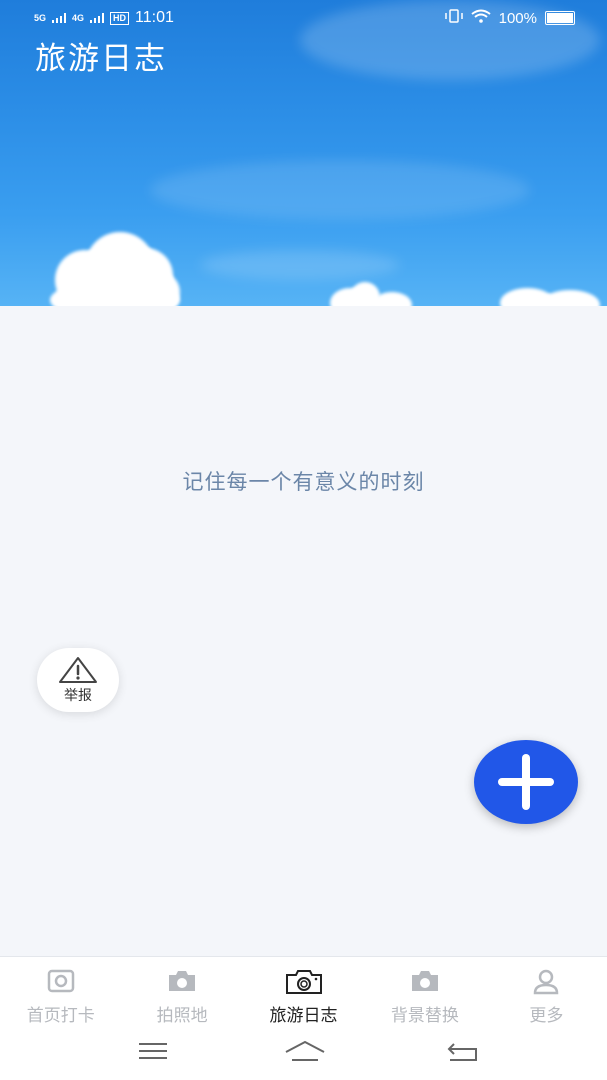 This screenshot has width=607, height=1080. I want to click on tab-more: 更多, so click(546, 993).